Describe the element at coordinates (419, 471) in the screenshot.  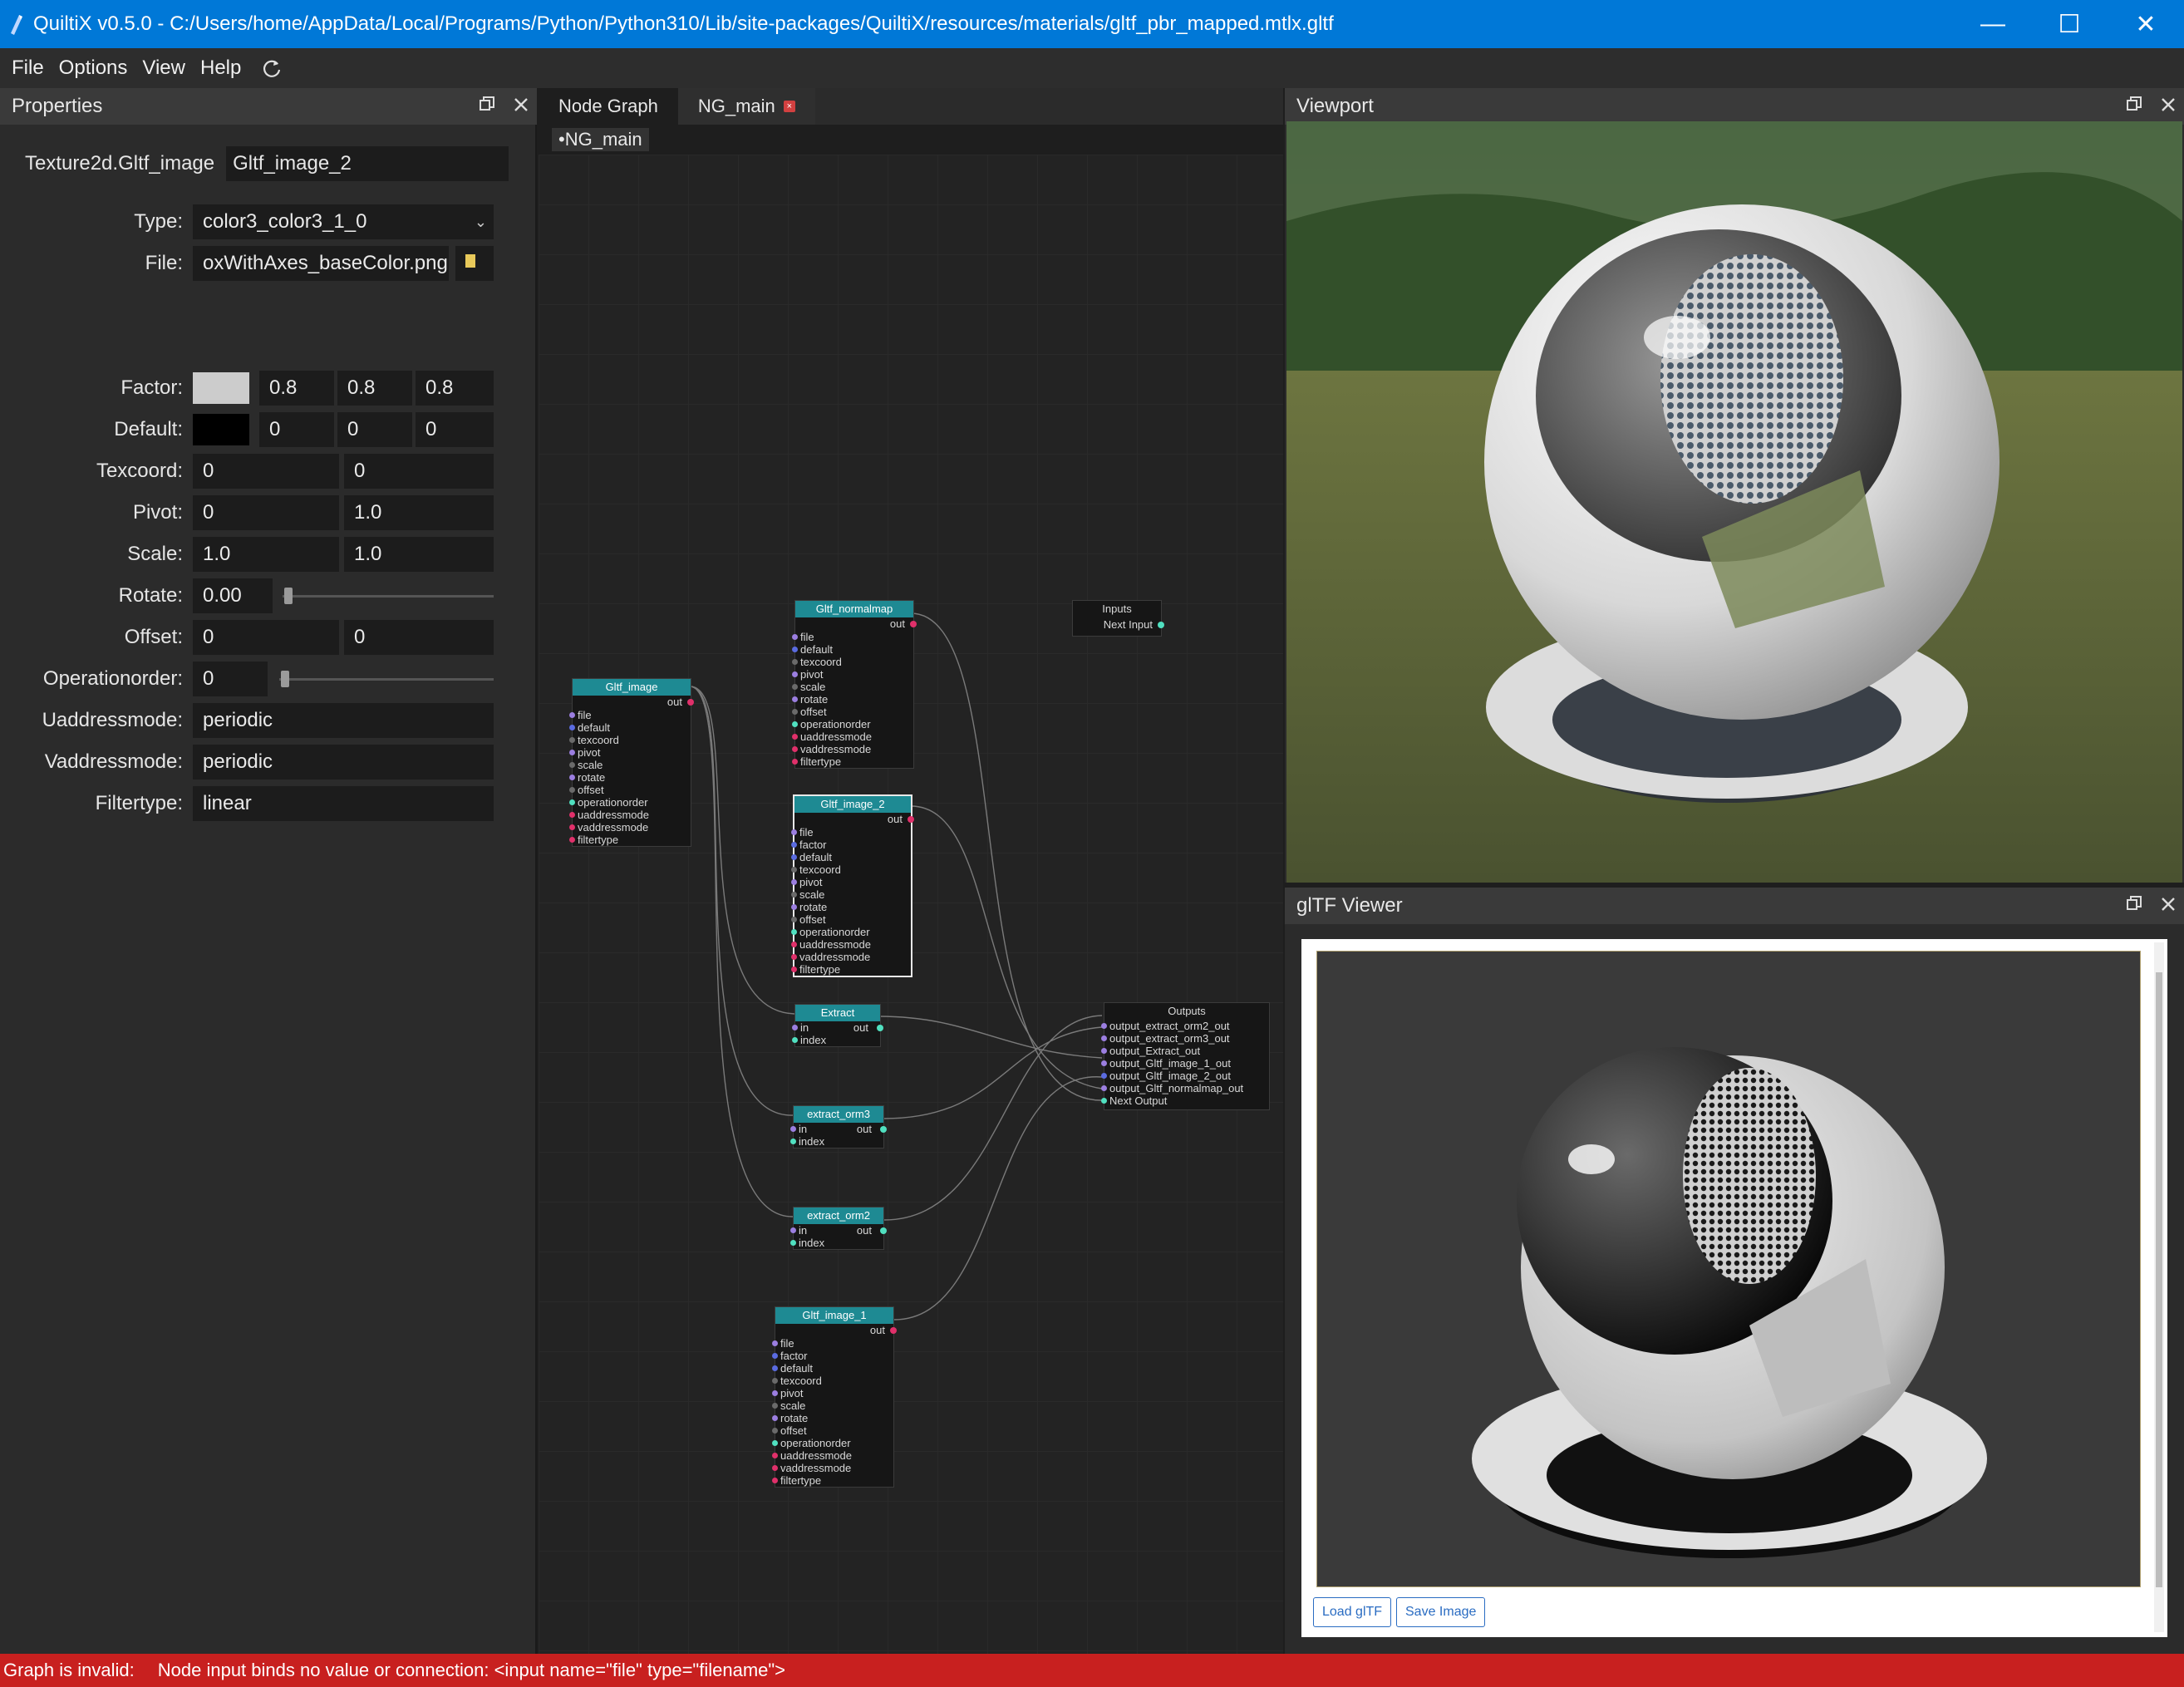
I see `texcoord-v-input: 0` at that location.